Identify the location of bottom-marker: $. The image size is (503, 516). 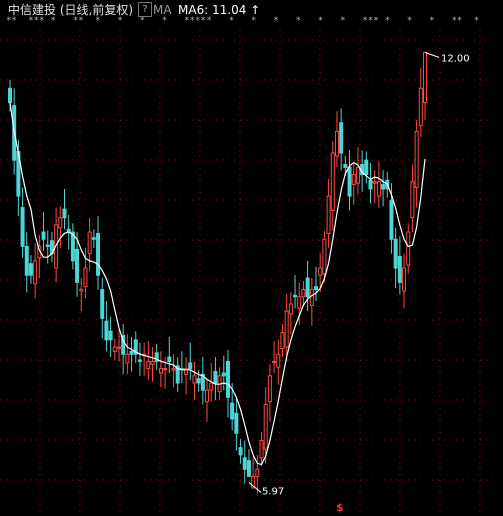
(340, 507).